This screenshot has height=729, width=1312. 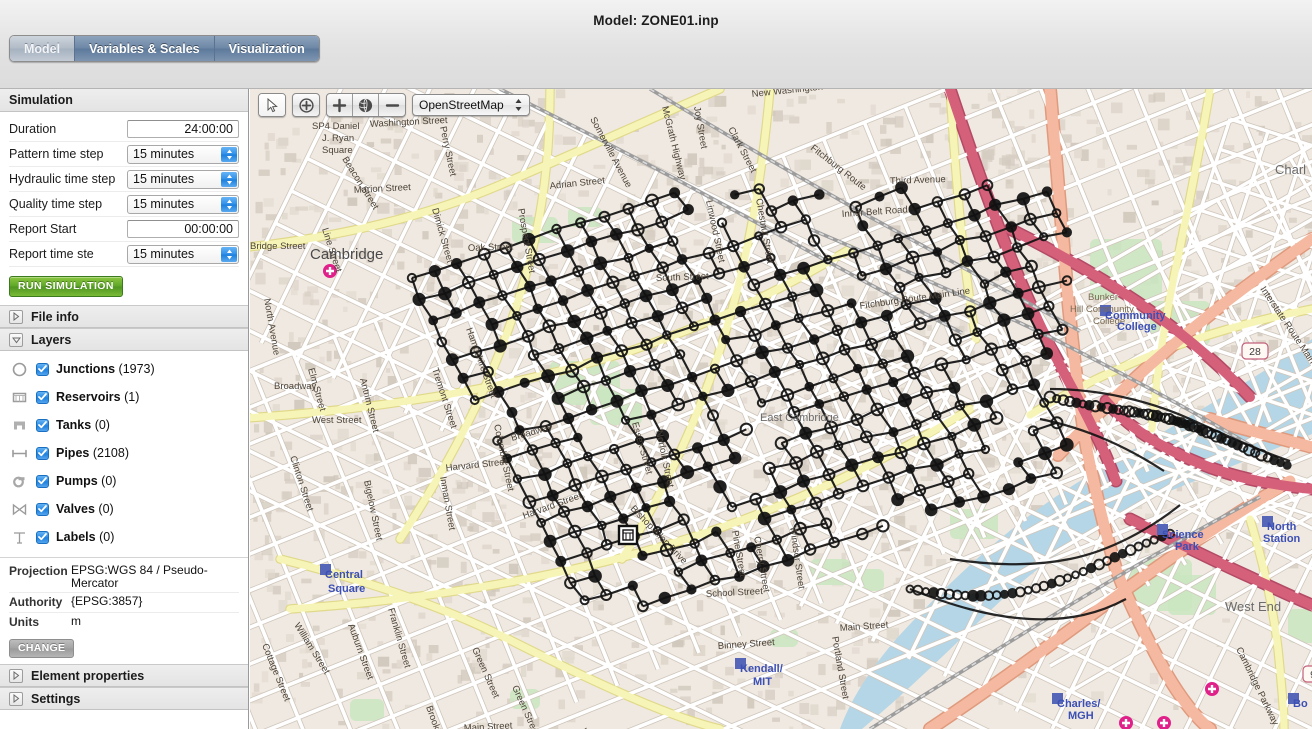 What do you see at coordinates (762, 682) in the screenshot?
I see `svg-text: MIT` at bounding box center [762, 682].